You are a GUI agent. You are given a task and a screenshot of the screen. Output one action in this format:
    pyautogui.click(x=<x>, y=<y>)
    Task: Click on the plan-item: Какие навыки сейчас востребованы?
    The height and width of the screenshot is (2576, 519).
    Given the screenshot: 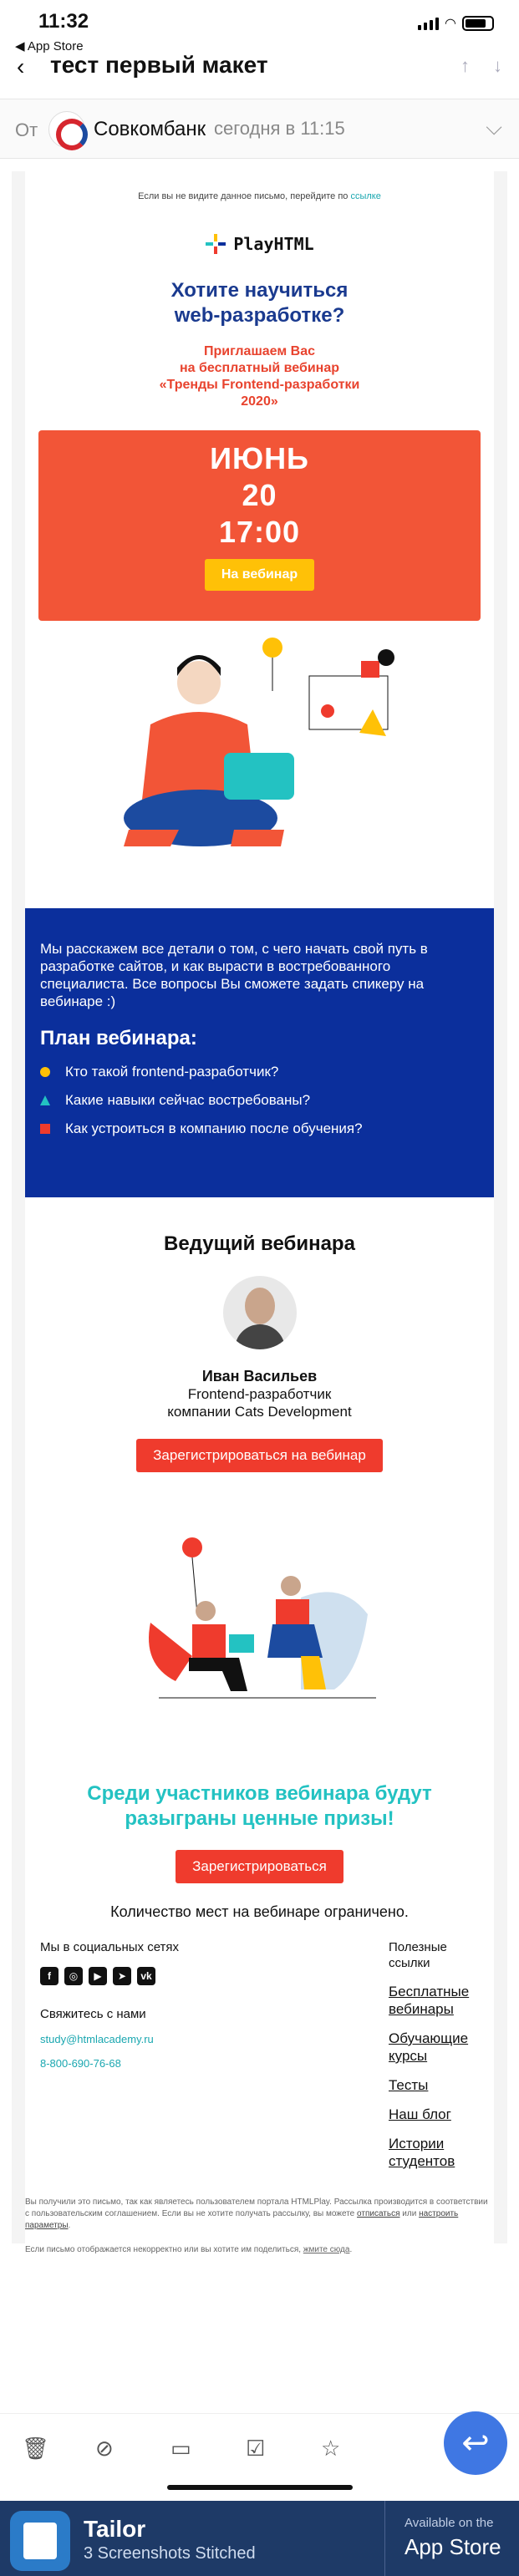 What is the action you would take?
    pyautogui.click(x=259, y=1100)
    